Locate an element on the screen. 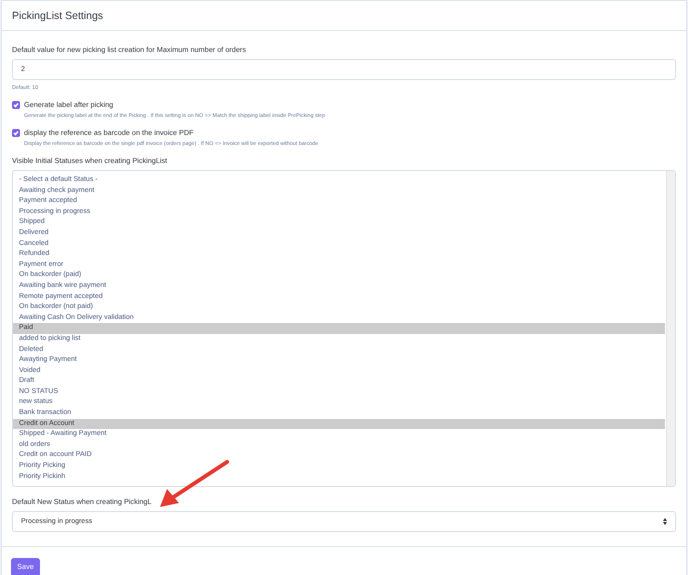 This screenshot has height=575, width=688. sort-icon is located at coordinates (665, 521).